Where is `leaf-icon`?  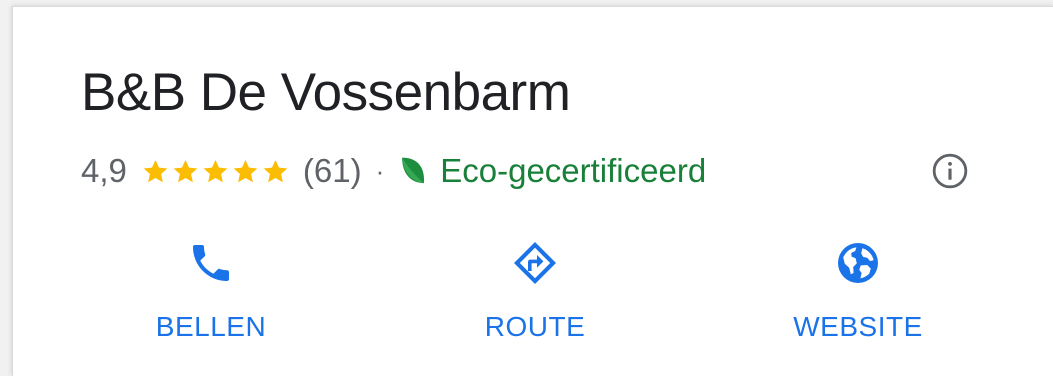
leaf-icon is located at coordinates (413, 170).